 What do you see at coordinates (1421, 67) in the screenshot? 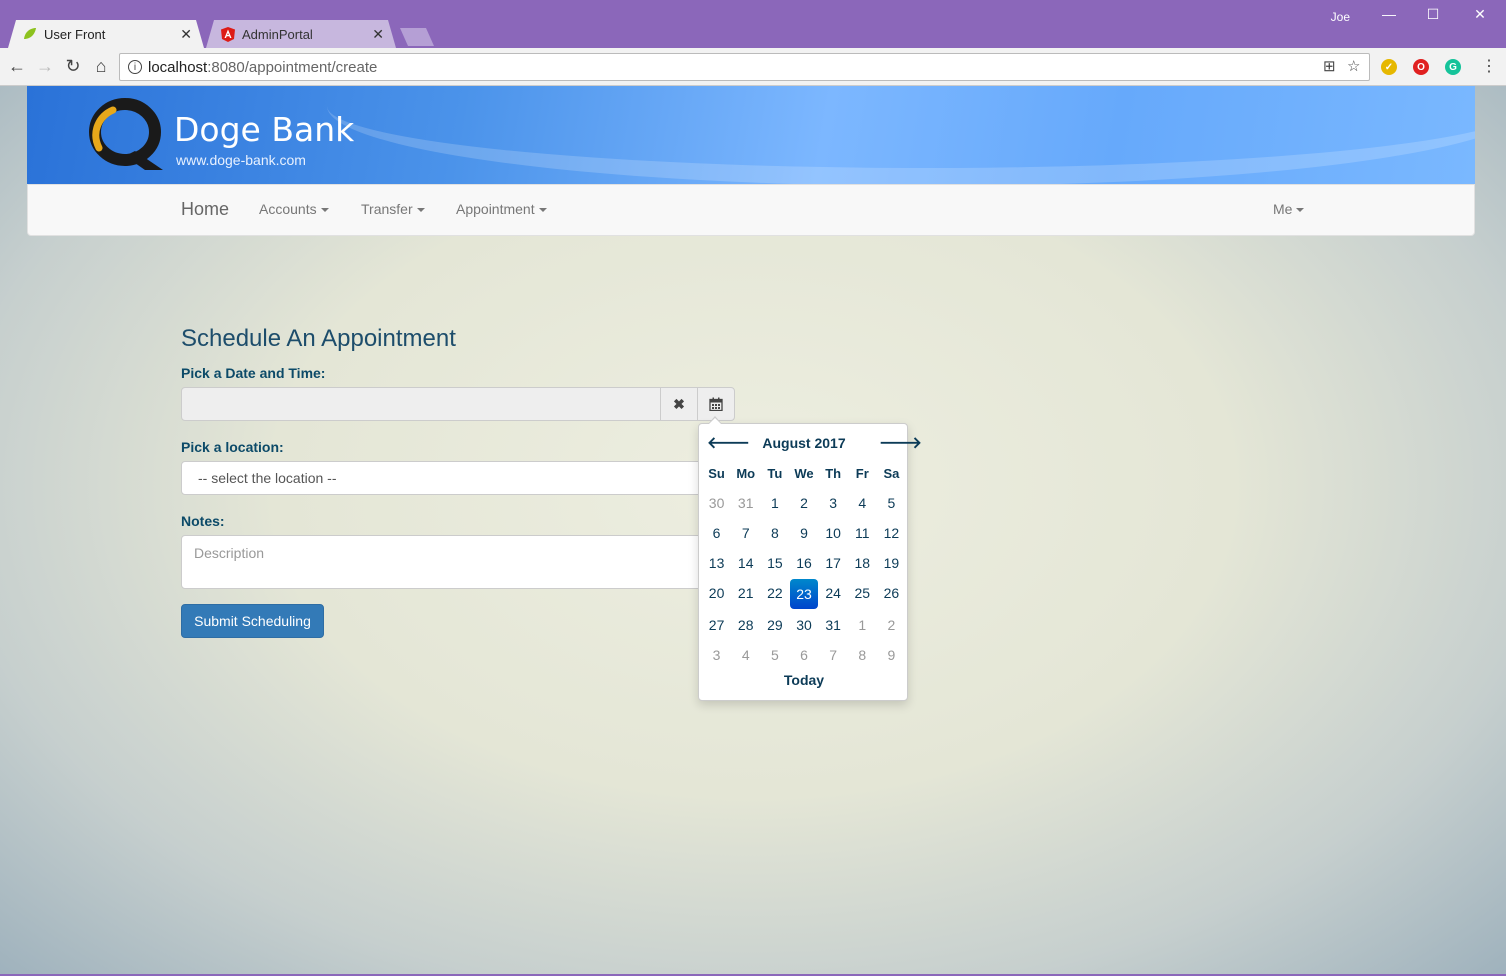
I see `opera-extension-icon: O` at bounding box center [1421, 67].